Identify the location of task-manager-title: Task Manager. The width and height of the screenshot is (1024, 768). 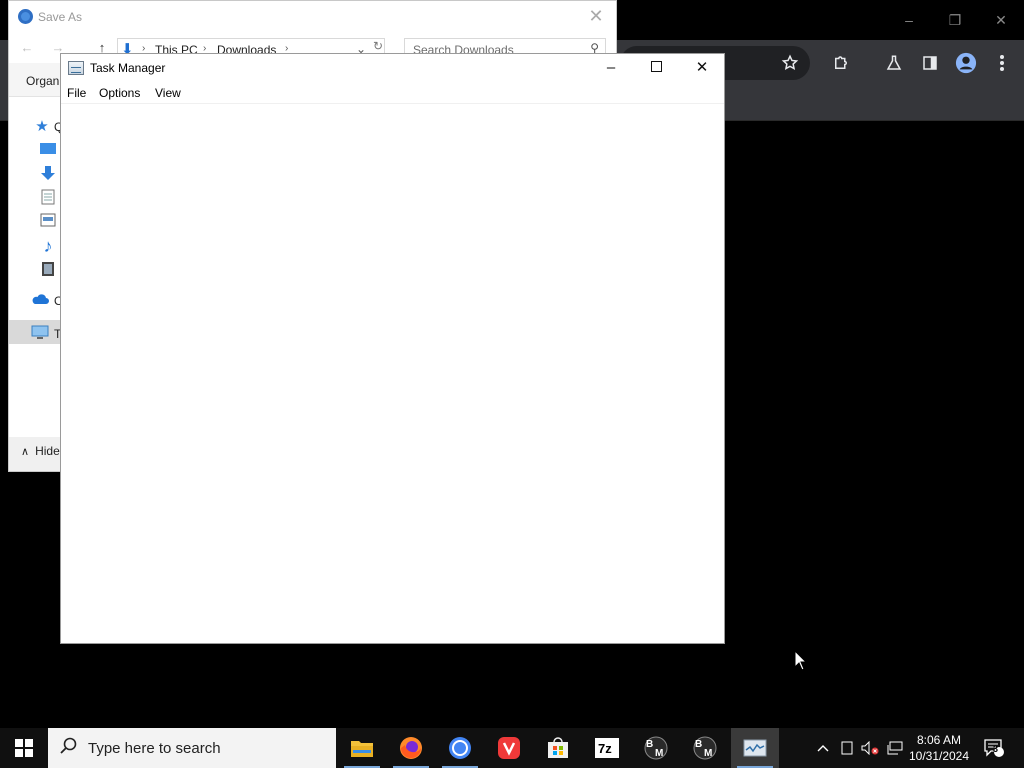
(128, 68).